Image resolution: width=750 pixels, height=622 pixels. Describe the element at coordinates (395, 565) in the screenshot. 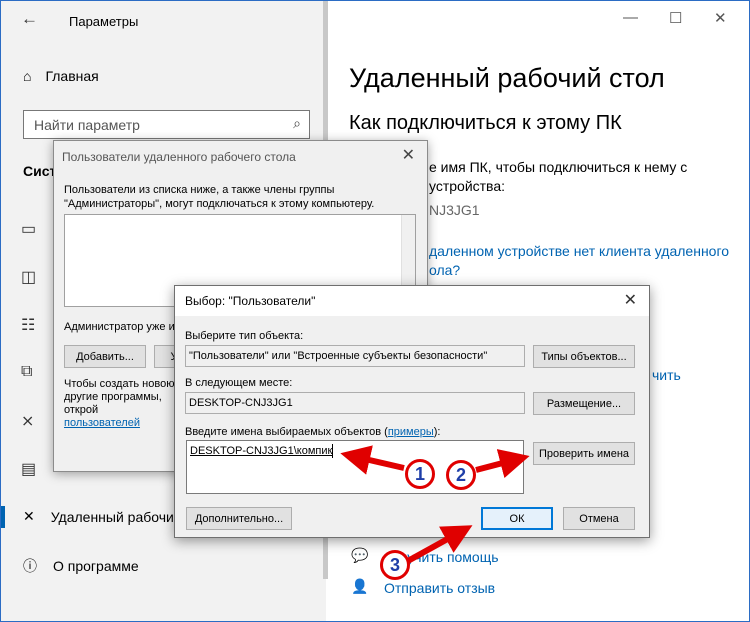

I see `annotation-badge-3: 3` at that location.